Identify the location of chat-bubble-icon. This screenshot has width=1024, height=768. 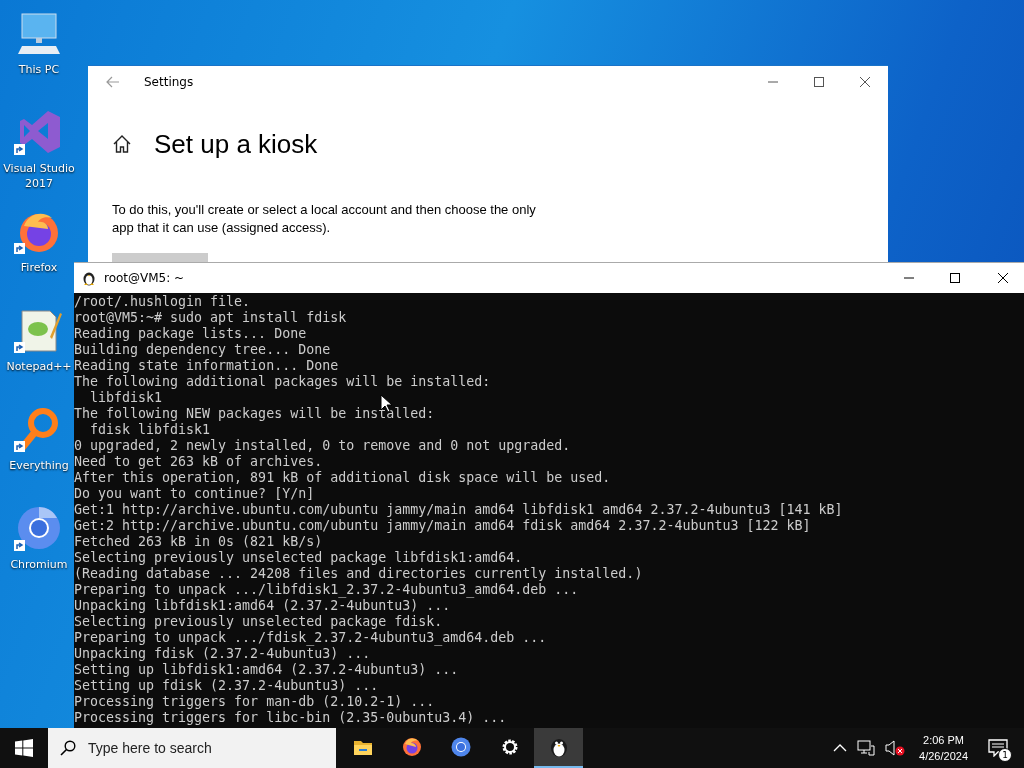
(998, 748).